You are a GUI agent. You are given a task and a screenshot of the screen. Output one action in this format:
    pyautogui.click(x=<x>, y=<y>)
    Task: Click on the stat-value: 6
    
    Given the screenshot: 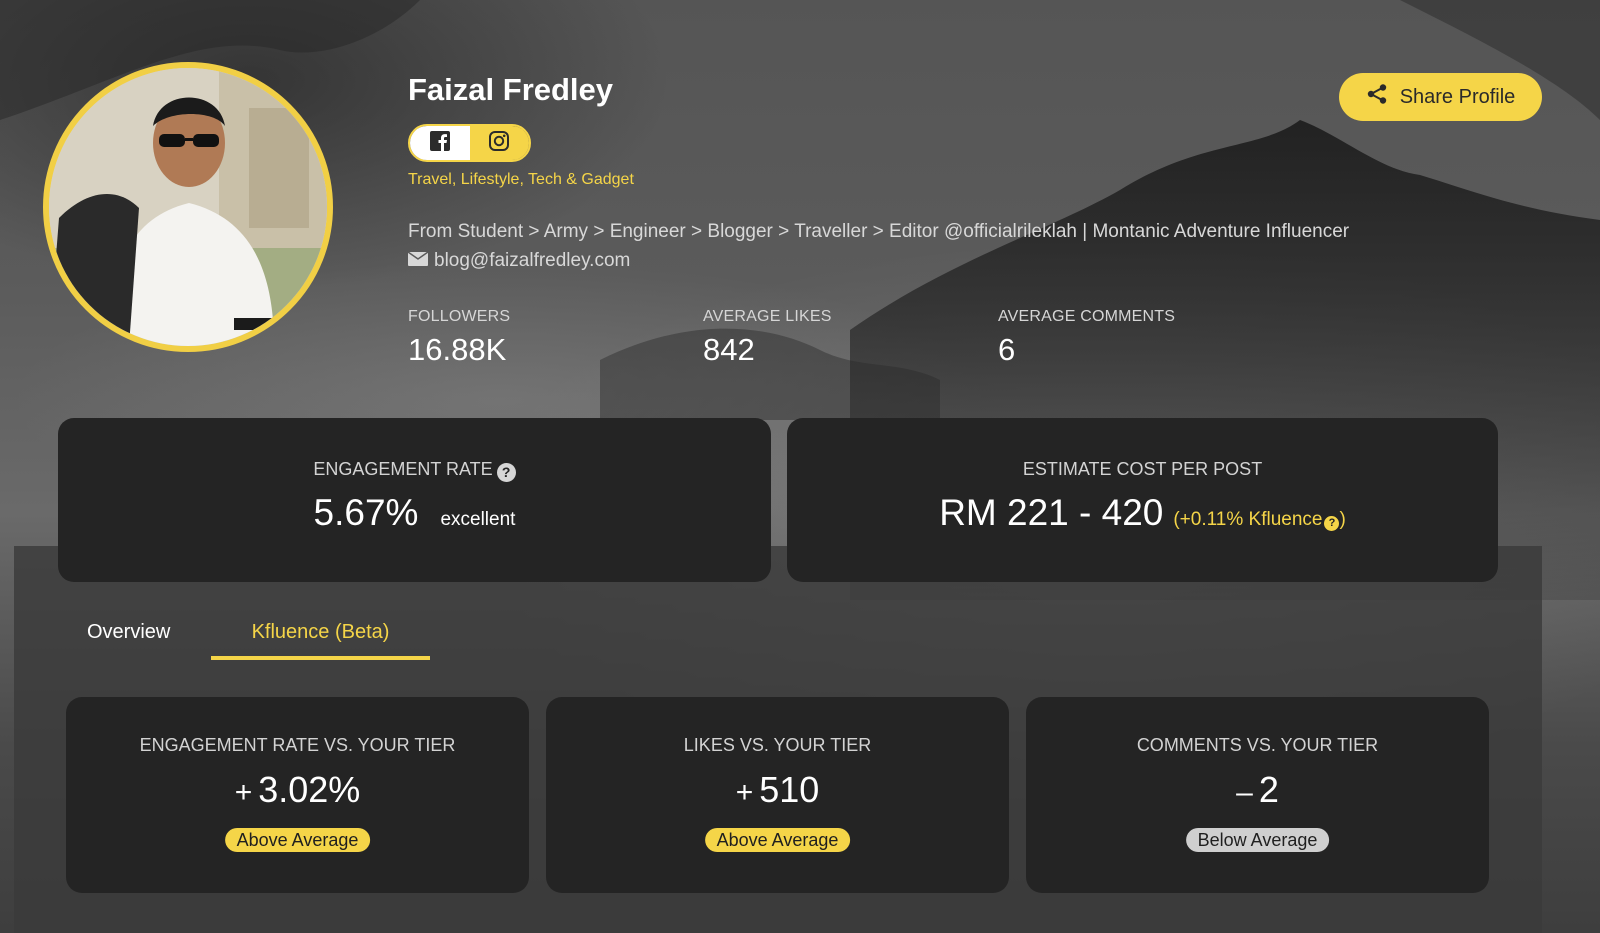 What is the action you would take?
    pyautogui.click(x=1086, y=350)
    